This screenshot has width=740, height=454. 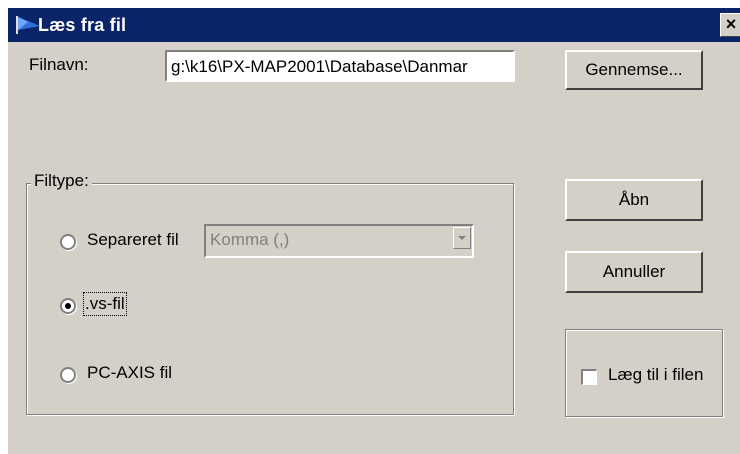 I want to click on dialog-title: Læs fra fil, so click(x=82, y=25).